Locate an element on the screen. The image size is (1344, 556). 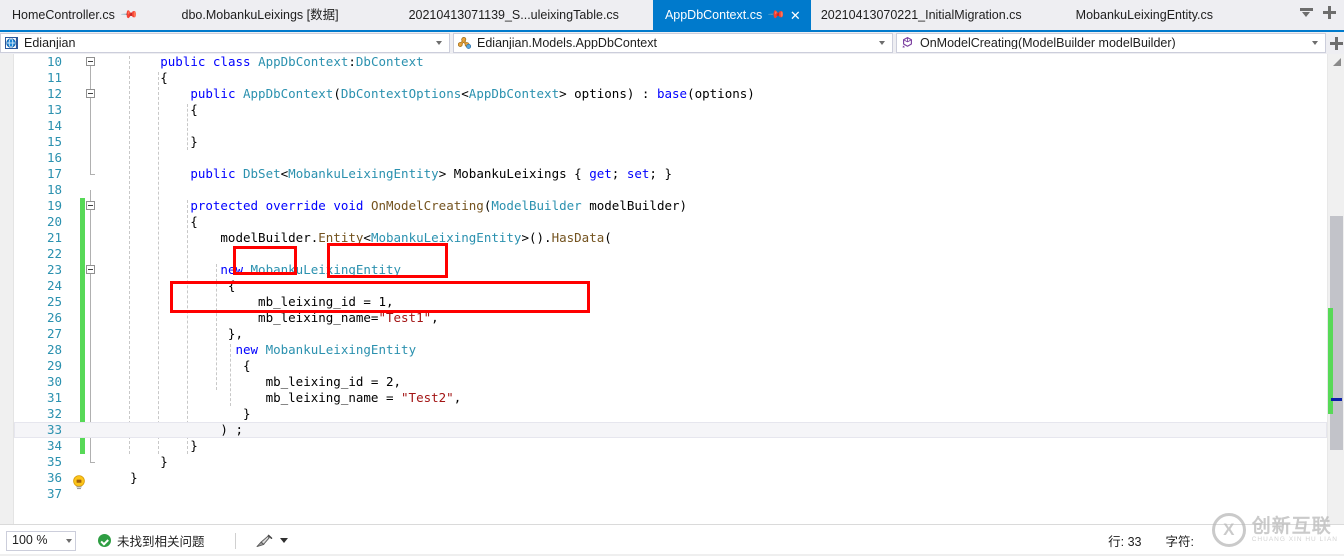
zoom-level-dropdown: 100 % is located at coordinates (41, 540).